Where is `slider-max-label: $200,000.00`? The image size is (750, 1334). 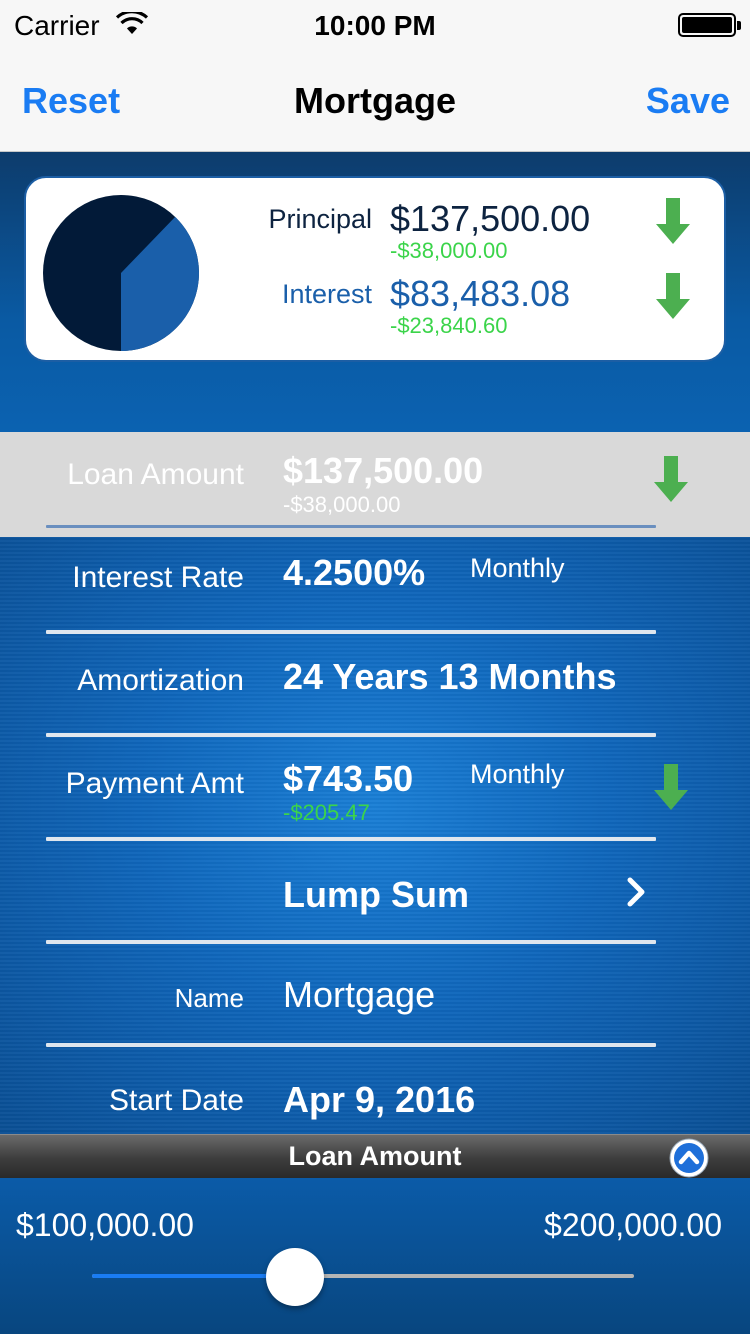
slider-max-label: $200,000.00 is located at coordinates (633, 1225).